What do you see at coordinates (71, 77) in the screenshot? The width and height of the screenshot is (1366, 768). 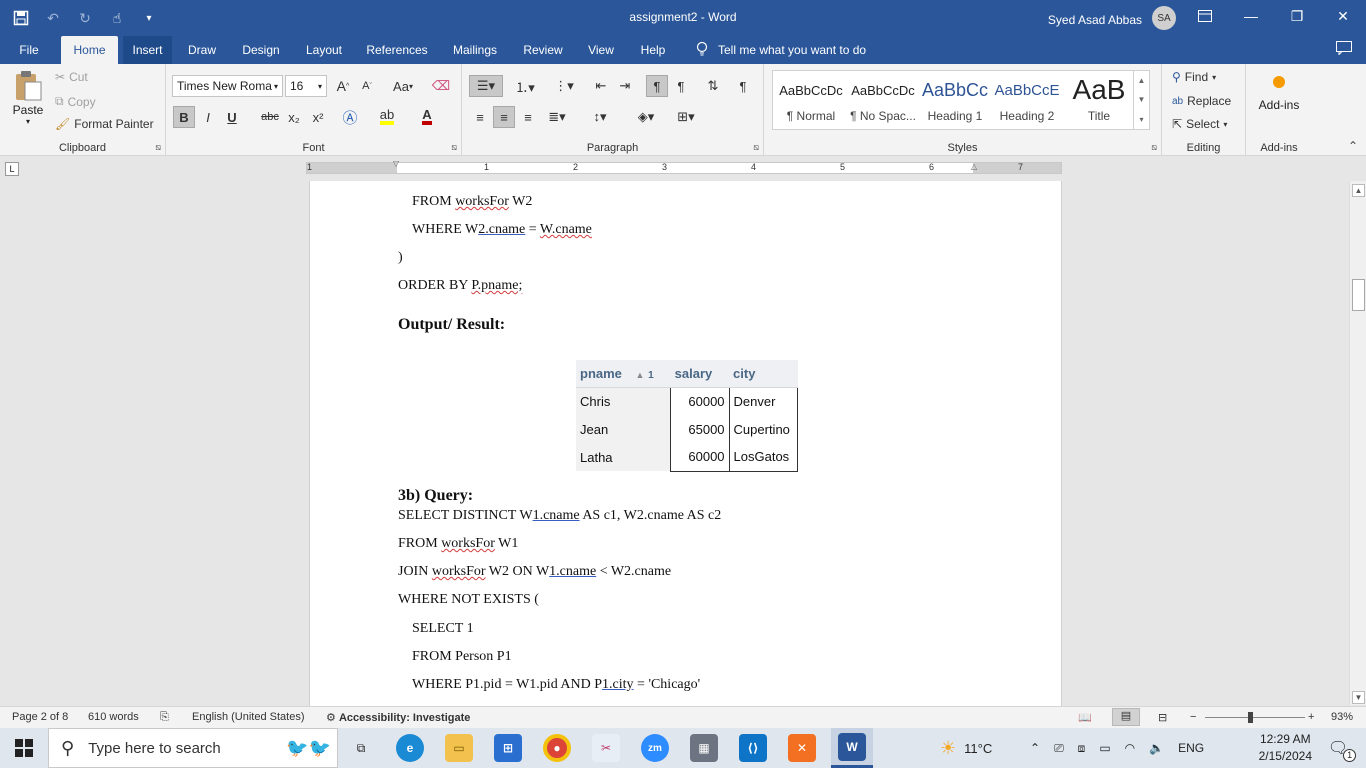 I see `cut-button: ✂ Cut` at bounding box center [71, 77].